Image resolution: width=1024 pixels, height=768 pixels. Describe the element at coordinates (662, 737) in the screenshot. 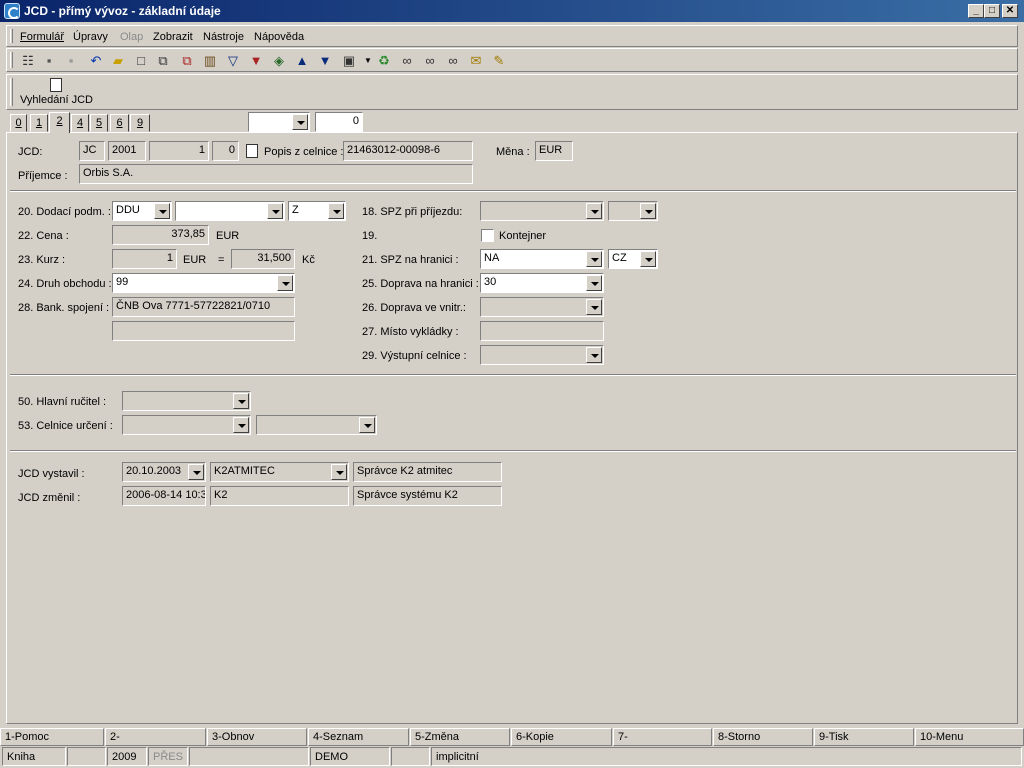

I see `fkey-7: 7-` at that location.